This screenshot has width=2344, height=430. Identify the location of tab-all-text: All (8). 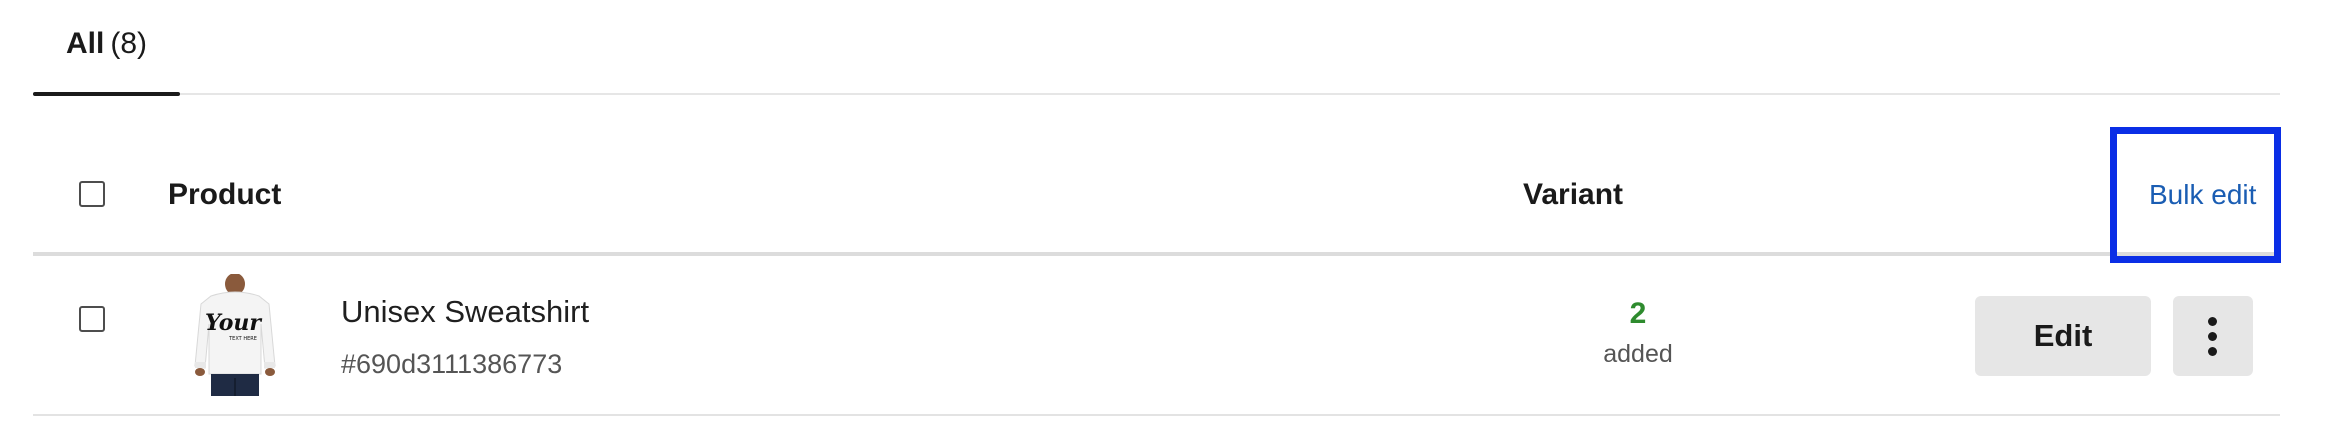
(106, 44).